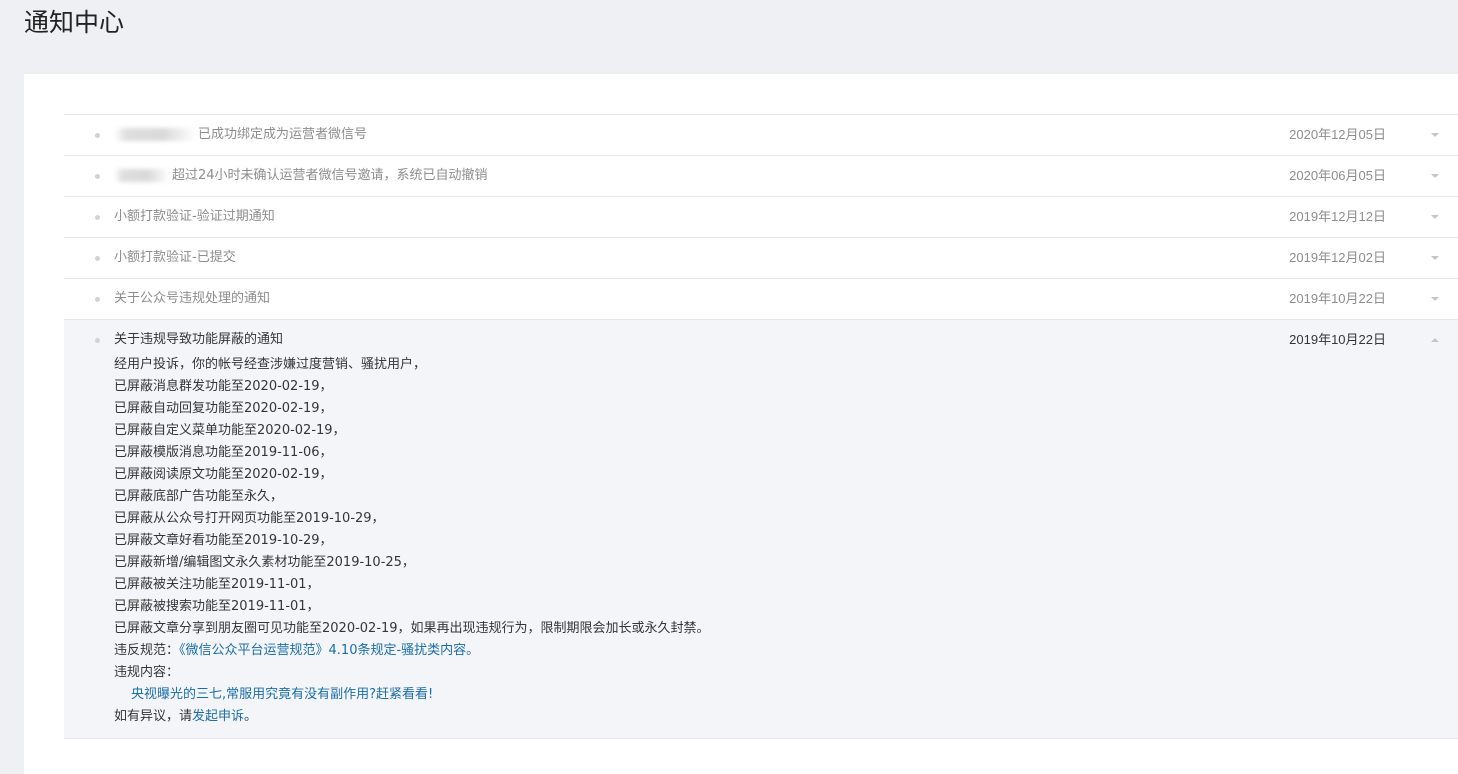 This screenshot has height=774, width=1458. What do you see at coordinates (761, 217) in the screenshot?
I see `notice-row-3: 小额打款验证-验证过期通知 2019年12月12日` at bounding box center [761, 217].